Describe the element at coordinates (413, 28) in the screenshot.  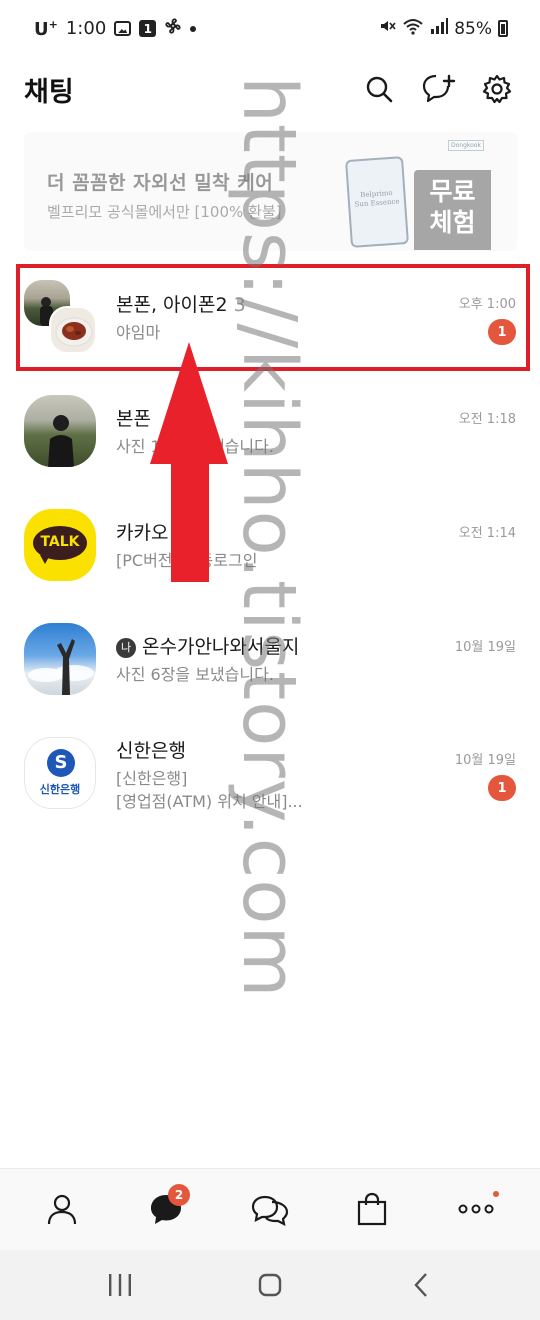
I see `wifi-icon` at that location.